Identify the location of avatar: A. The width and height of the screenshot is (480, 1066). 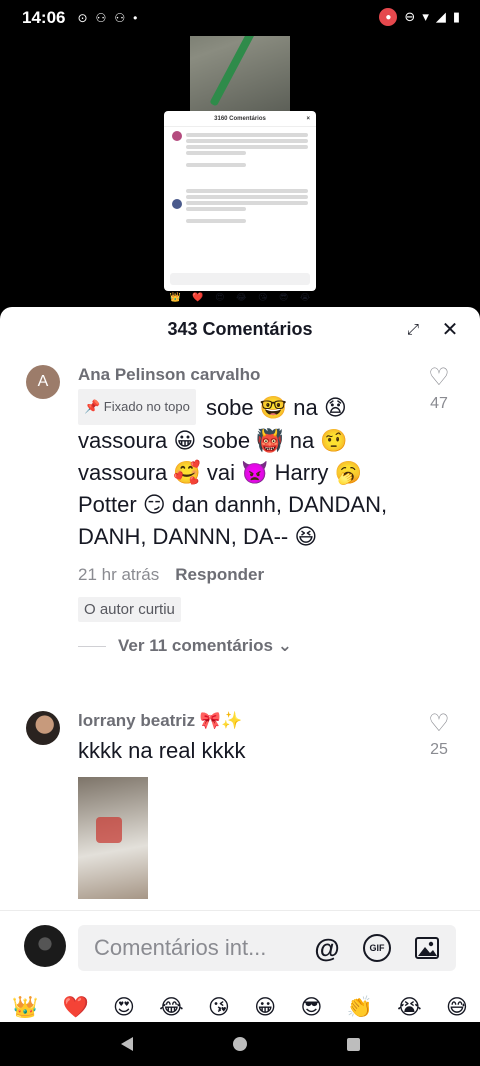
(43, 382).